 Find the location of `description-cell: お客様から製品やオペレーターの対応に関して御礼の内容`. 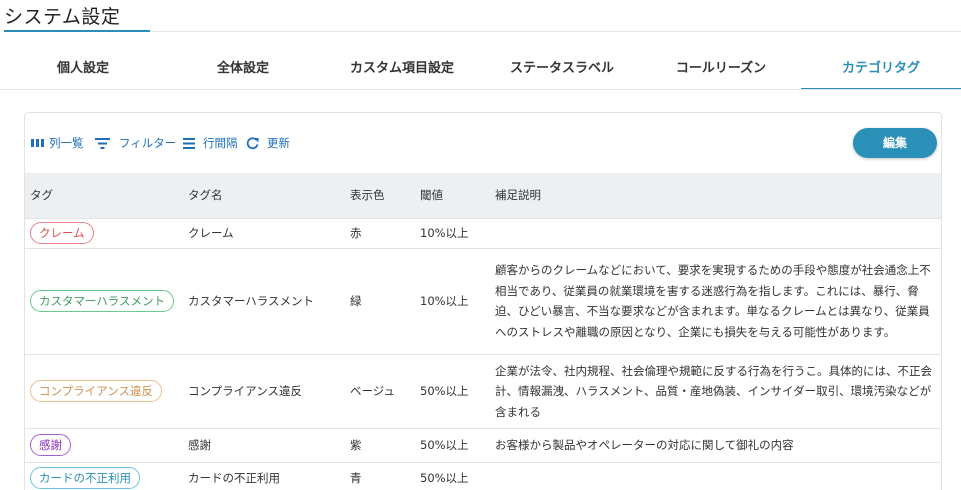

description-cell: お客様から製品やオペレーターの対応に関して御礼の内容 is located at coordinates (715, 445).